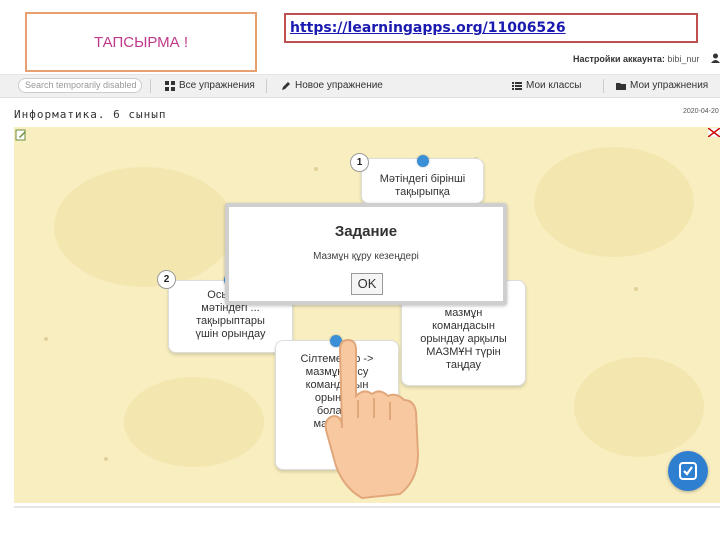  I want to click on url-callout: https://learningapps.org/11006526, so click(491, 28).